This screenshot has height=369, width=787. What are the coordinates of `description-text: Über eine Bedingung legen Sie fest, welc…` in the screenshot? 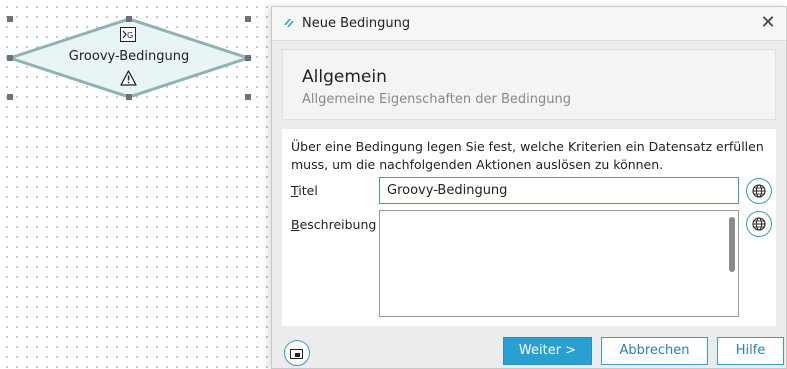 It's located at (527, 155).